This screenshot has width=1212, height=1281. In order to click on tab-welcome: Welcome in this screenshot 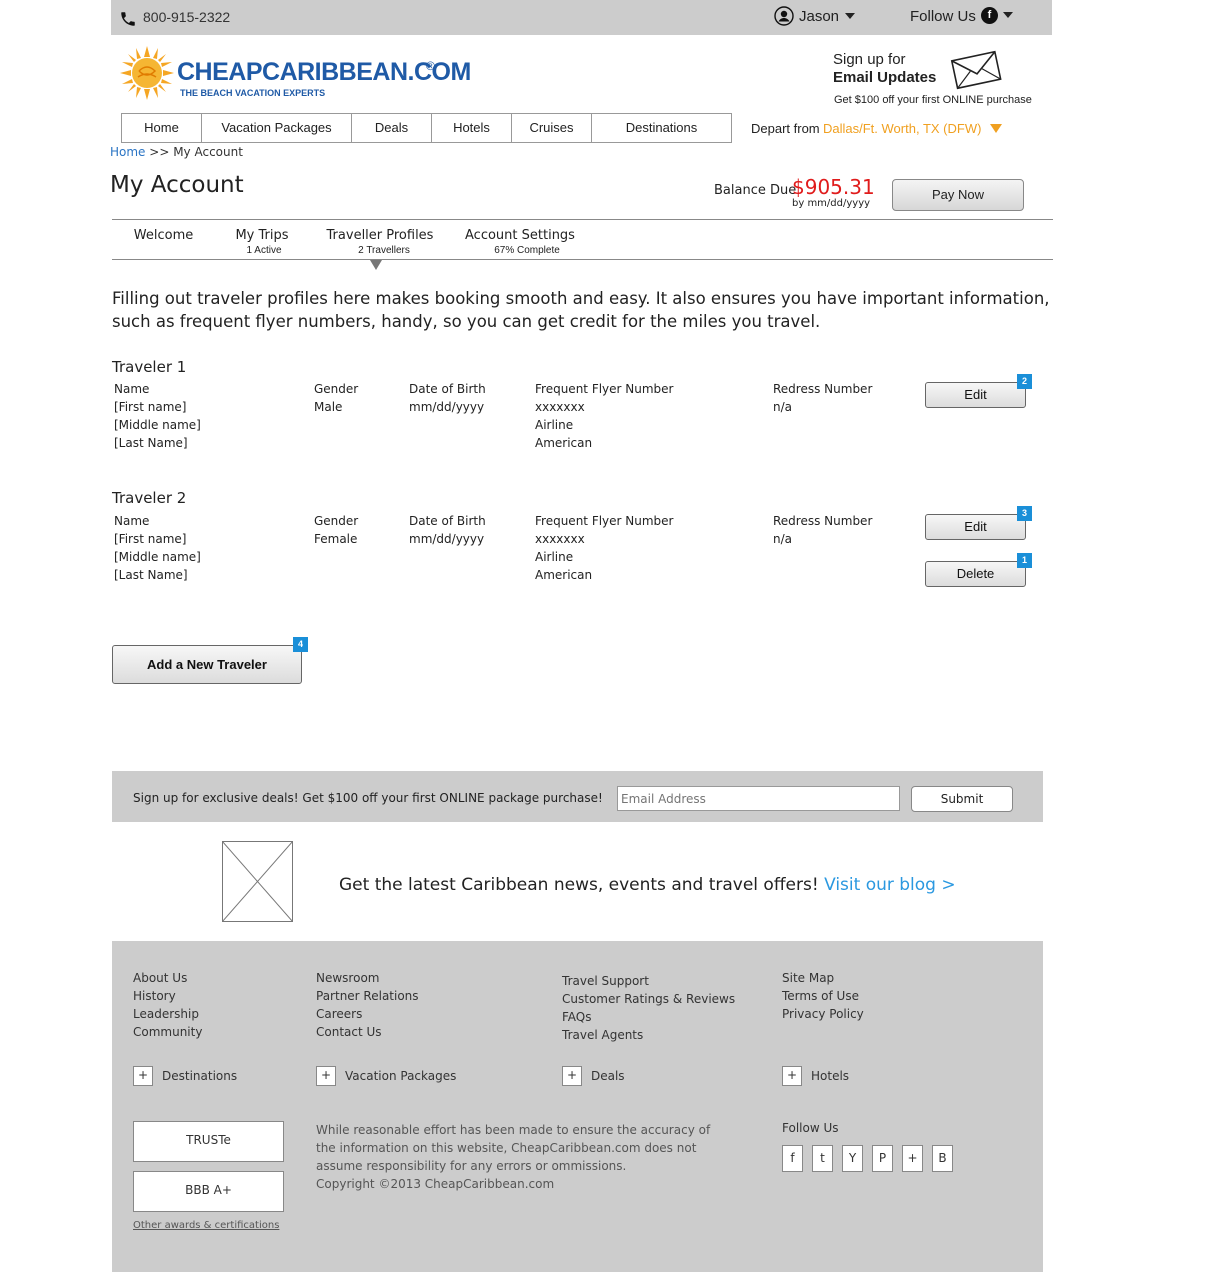, I will do `click(163, 235)`.